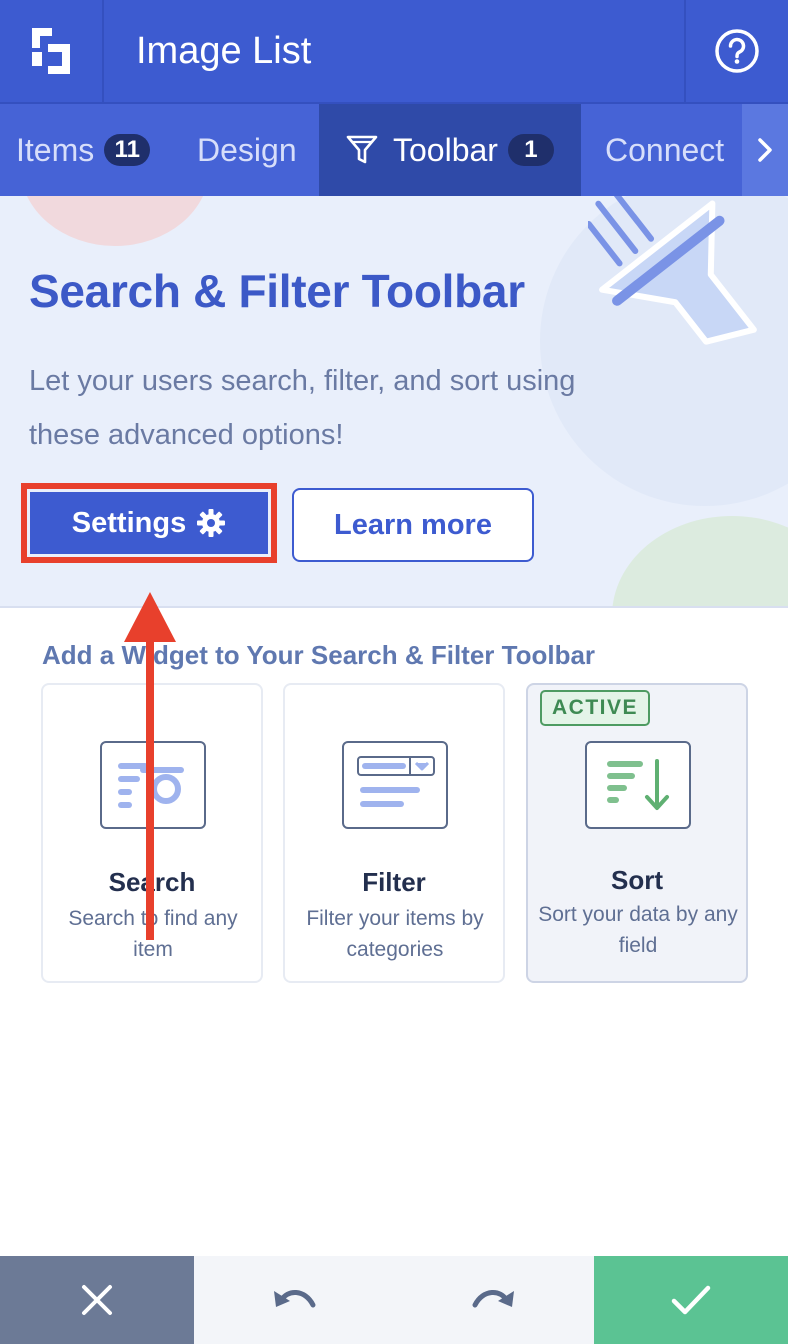 This screenshot has width=788, height=1344. Describe the element at coordinates (149, 523) in the screenshot. I see `annotation-highlight-box` at that location.